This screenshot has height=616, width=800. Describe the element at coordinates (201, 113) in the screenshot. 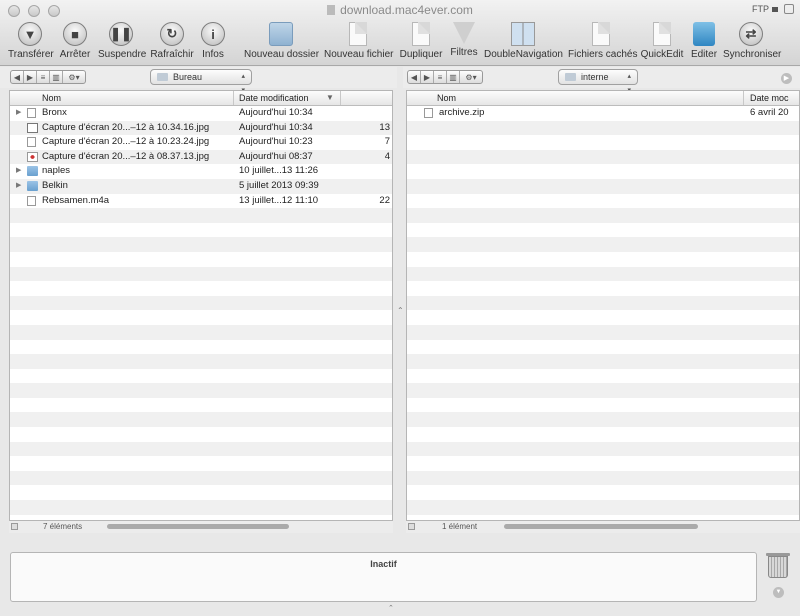

I see `file-row: ▶ Bronx Aujourd'hui 10:34` at that location.